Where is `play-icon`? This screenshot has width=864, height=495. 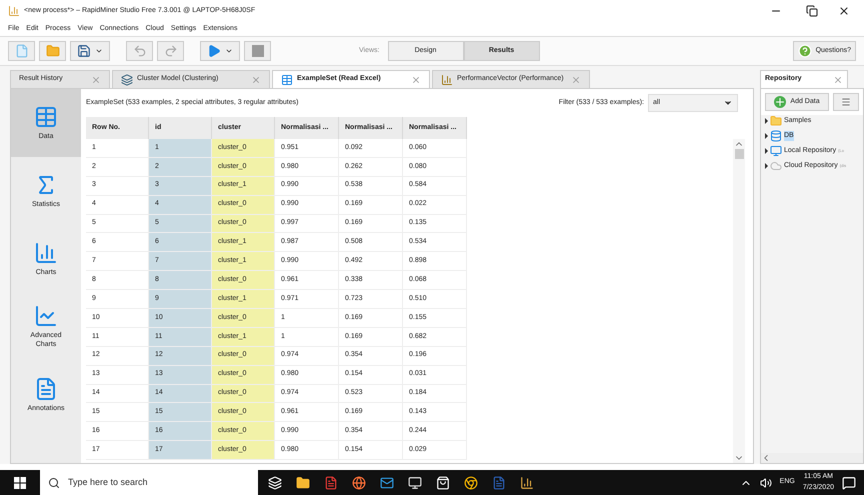 play-icon is located at coordinates (214, 51).